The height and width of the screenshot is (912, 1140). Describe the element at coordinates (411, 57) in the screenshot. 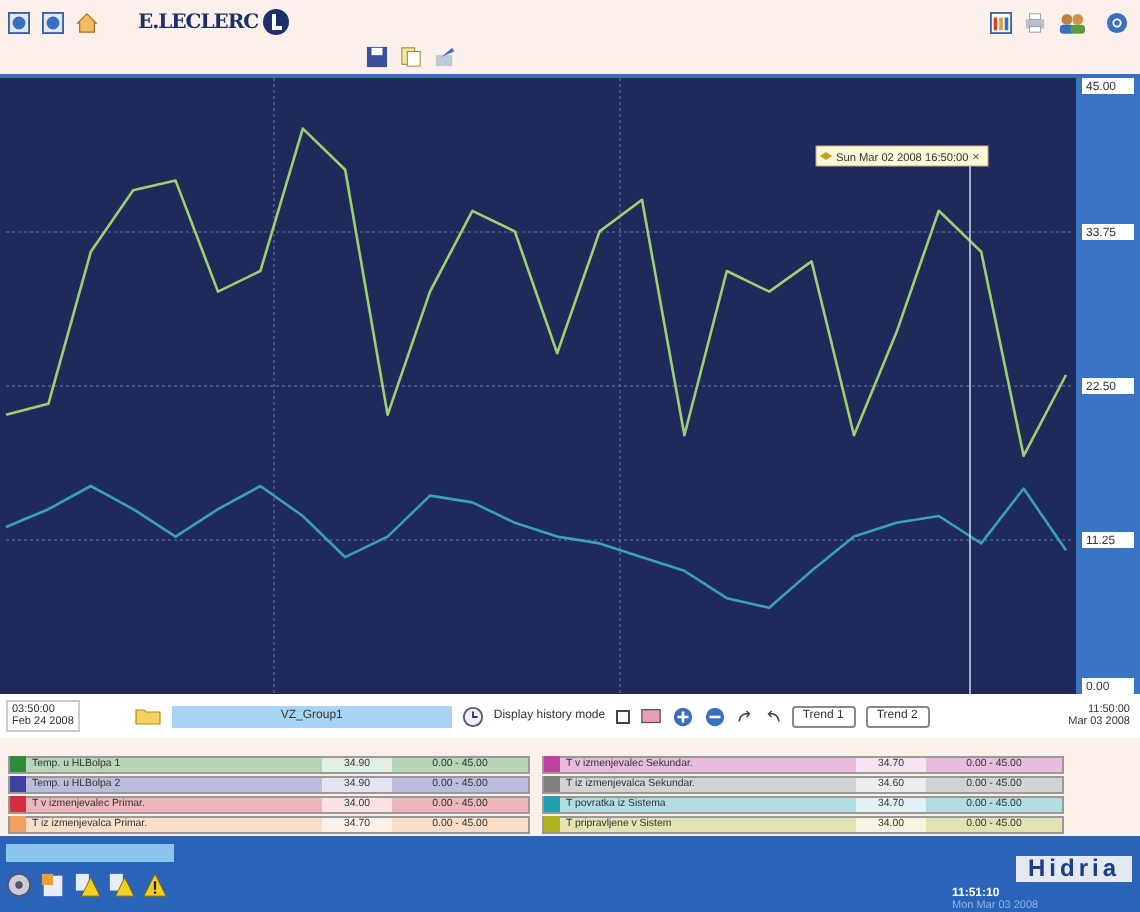

I see `copy-icon` at that location.